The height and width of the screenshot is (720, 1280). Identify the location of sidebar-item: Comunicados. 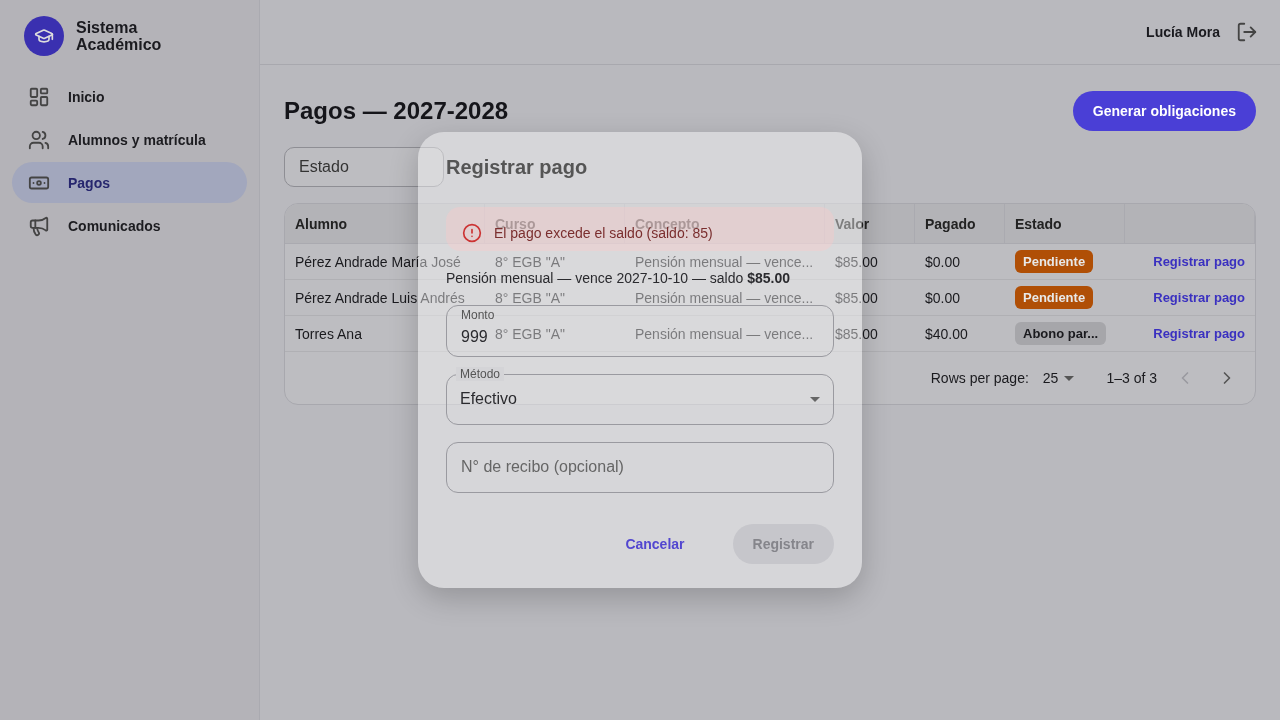
(129, 225).